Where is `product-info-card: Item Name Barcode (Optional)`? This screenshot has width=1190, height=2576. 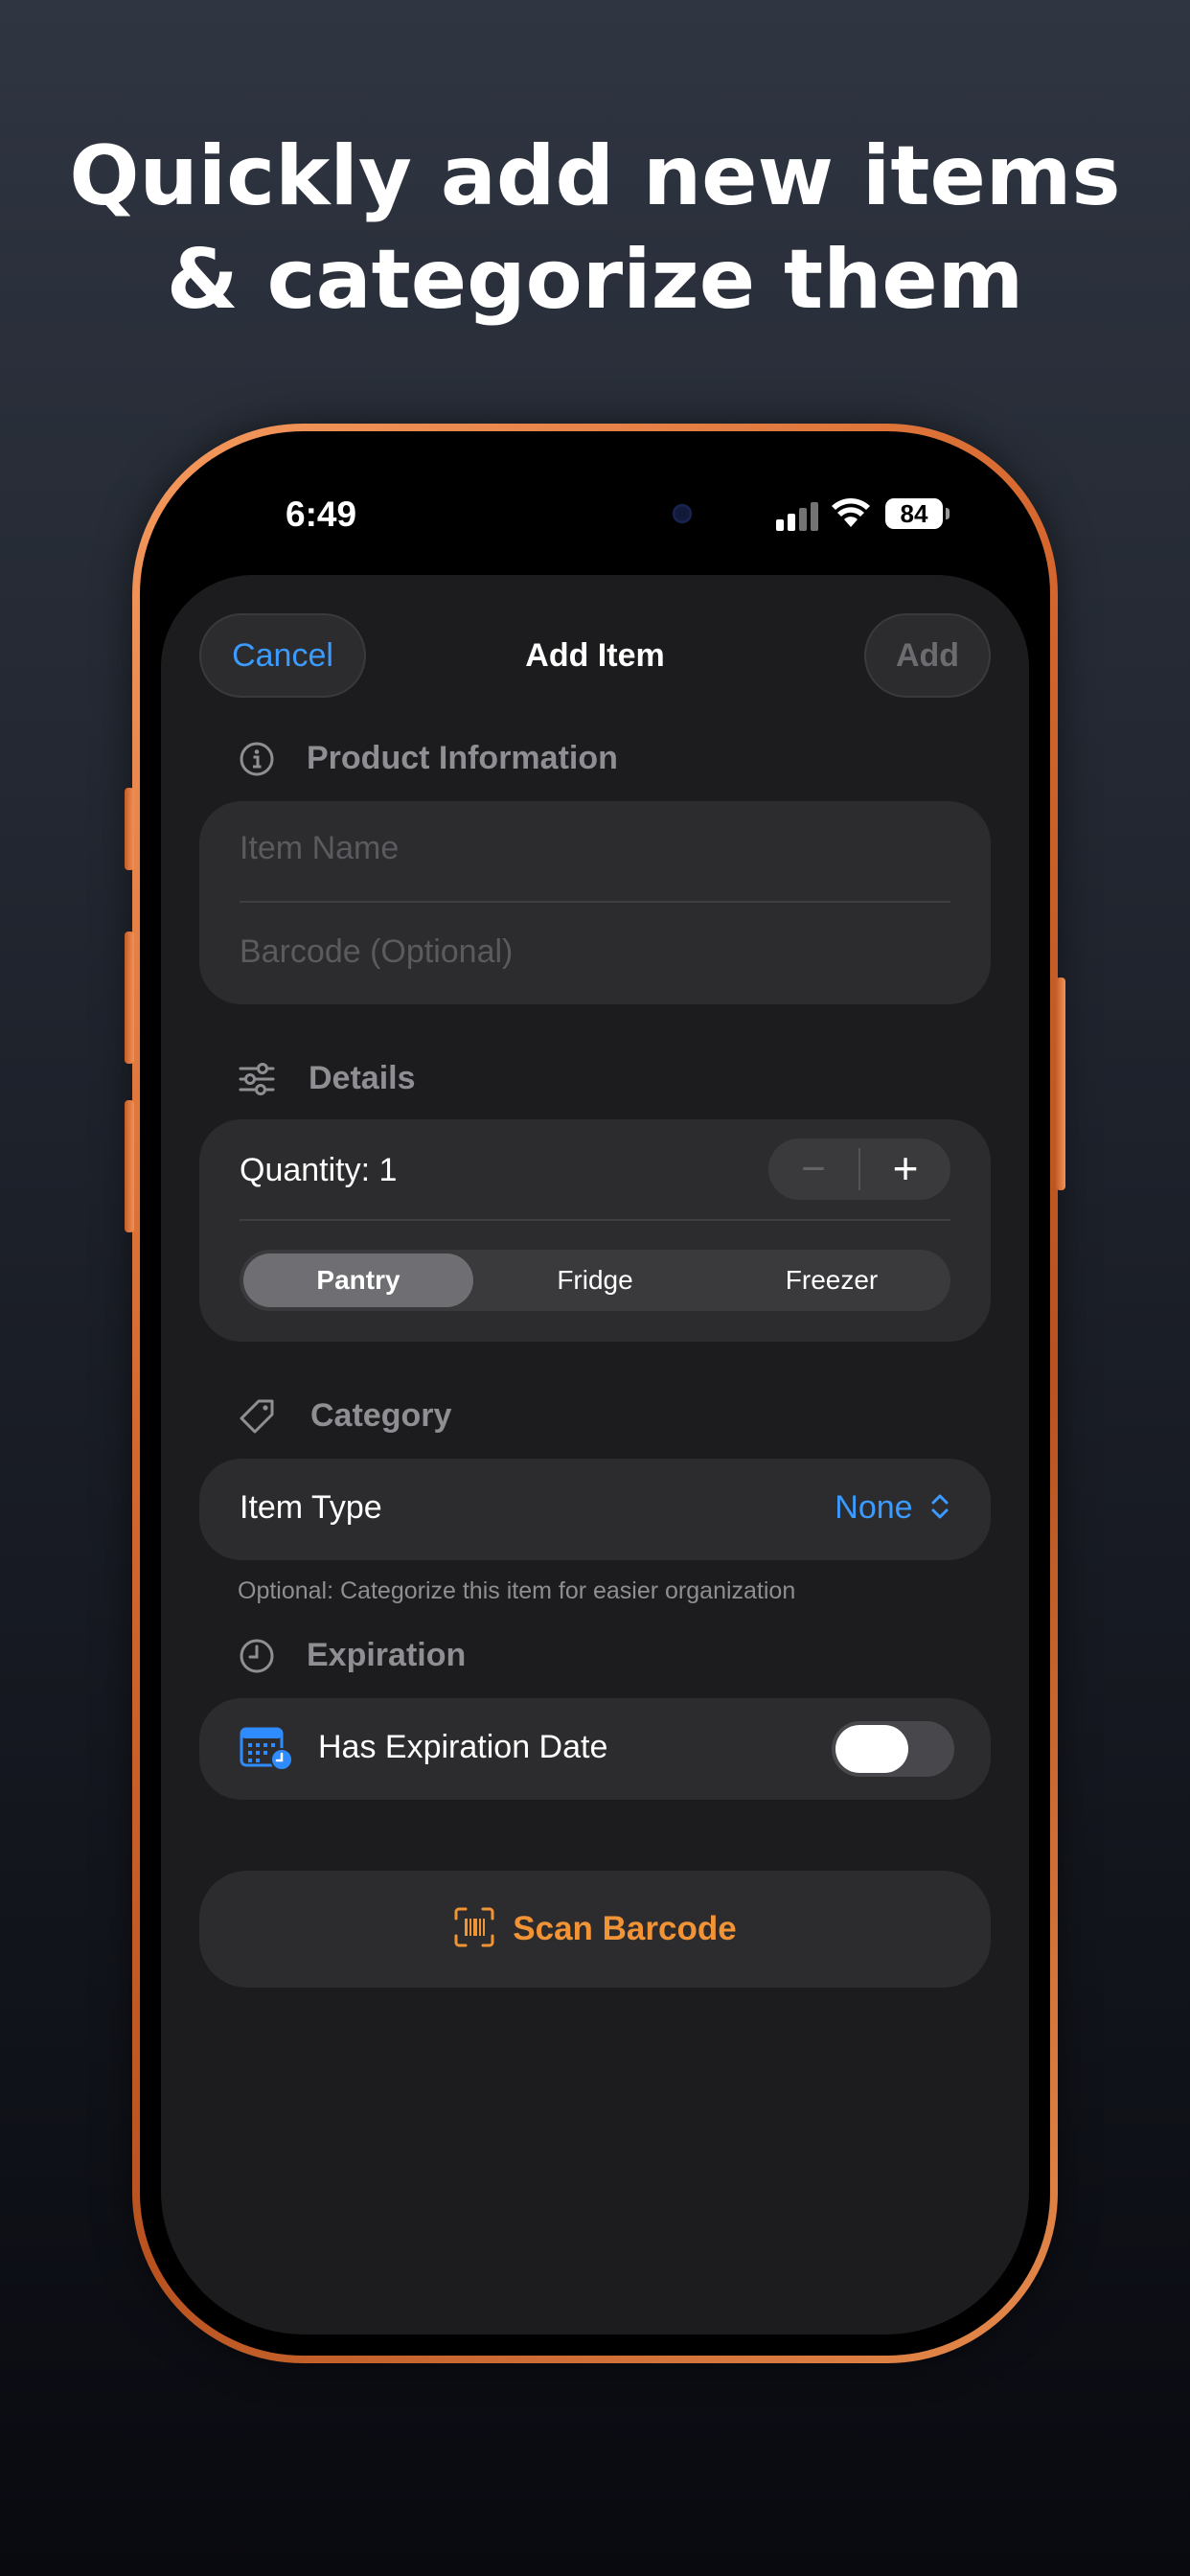 product-info-card: Item Name Barcode (Optional) is located at coordinates (595, 902).